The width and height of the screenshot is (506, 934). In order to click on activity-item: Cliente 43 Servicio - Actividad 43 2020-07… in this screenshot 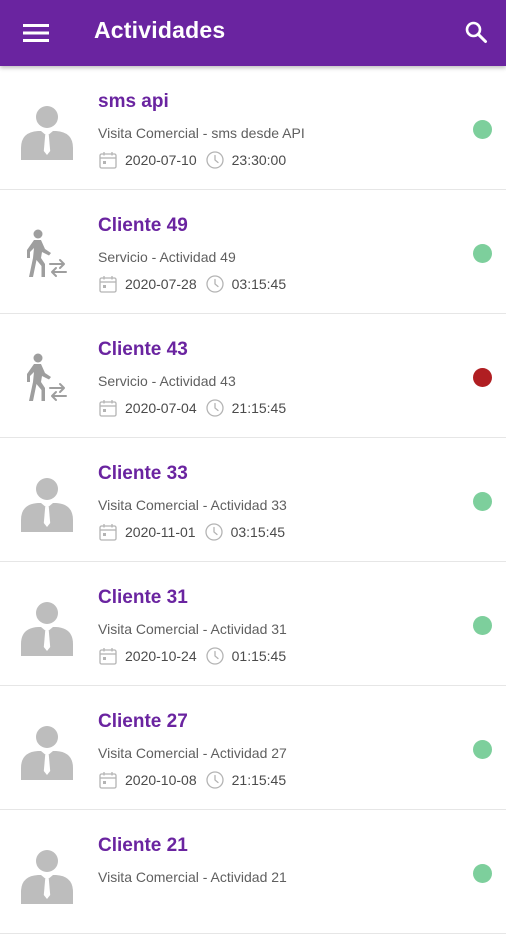, I will do `click(253, 376)`.